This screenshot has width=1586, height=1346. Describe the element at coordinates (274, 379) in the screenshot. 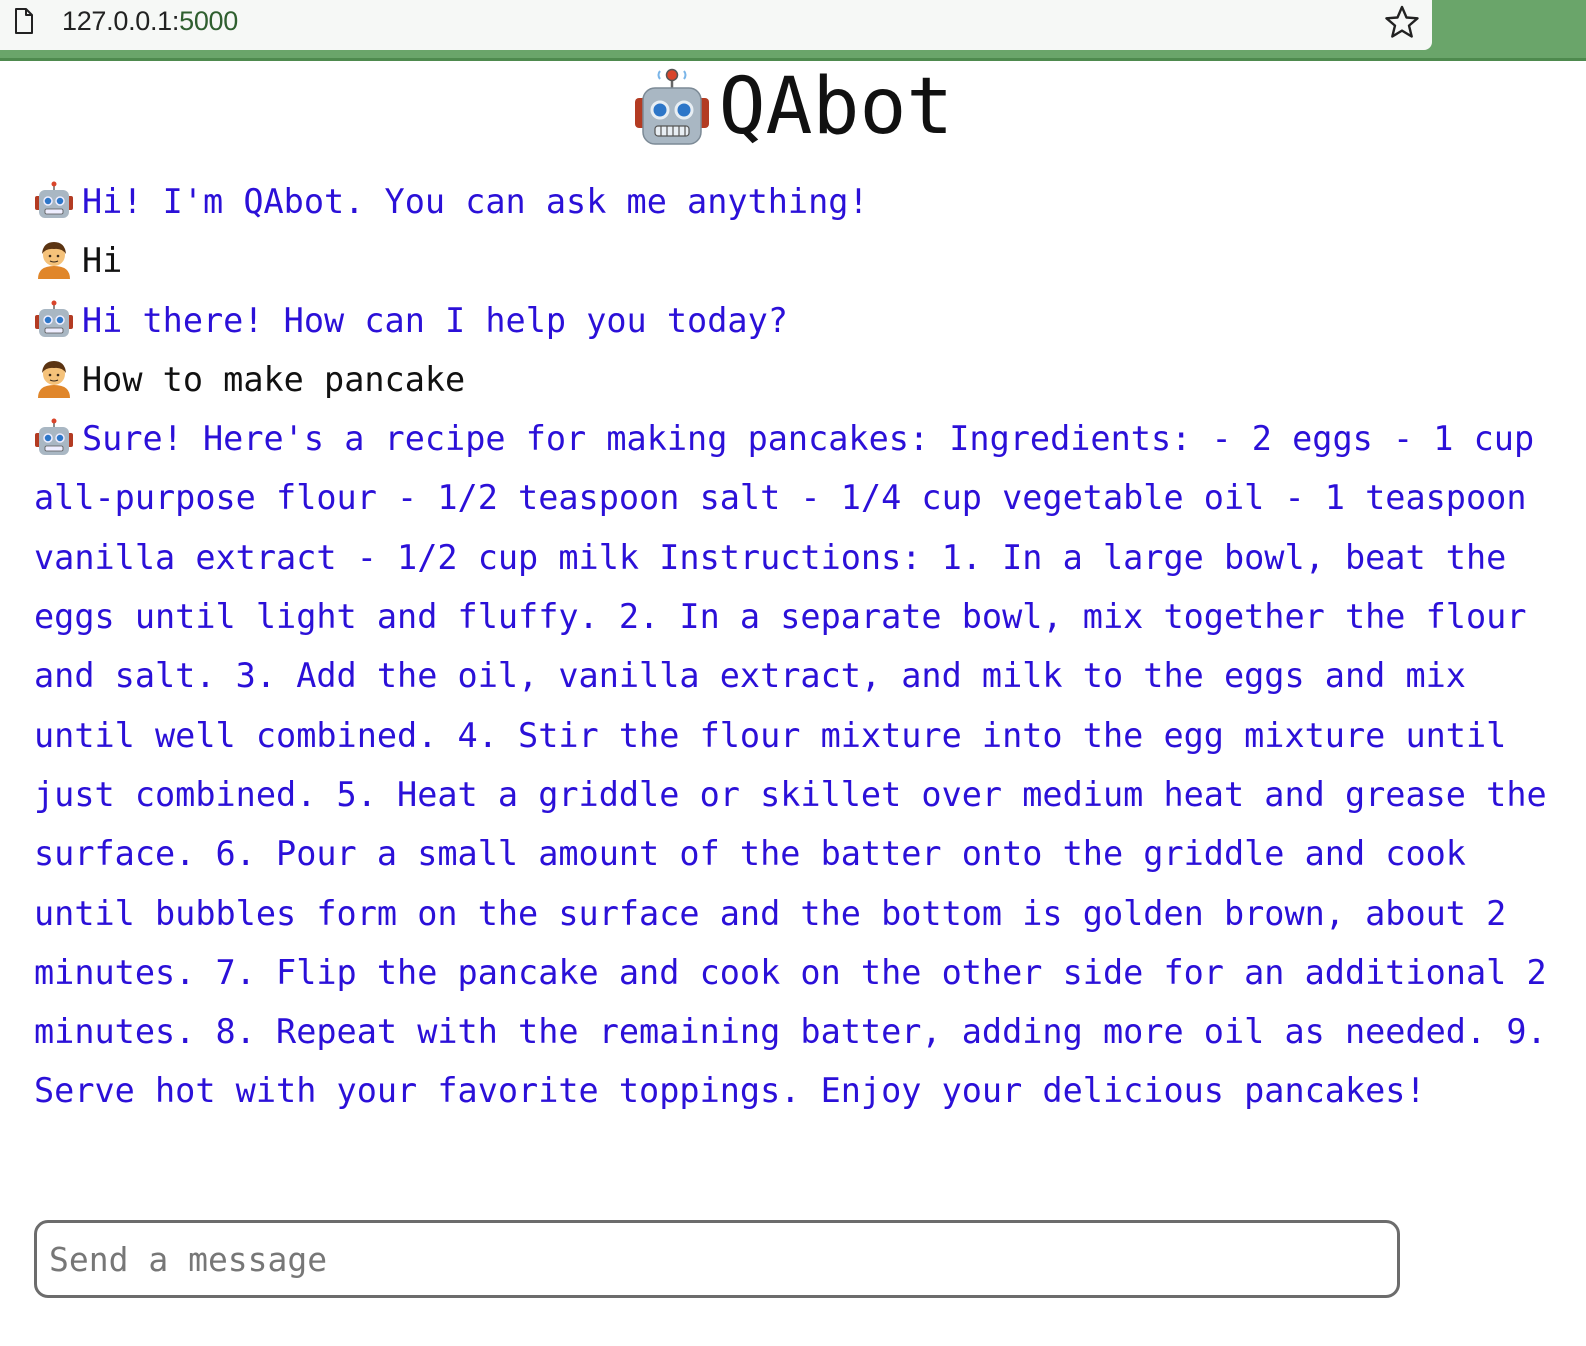

I see `message-text: How to make pancake` at that location.